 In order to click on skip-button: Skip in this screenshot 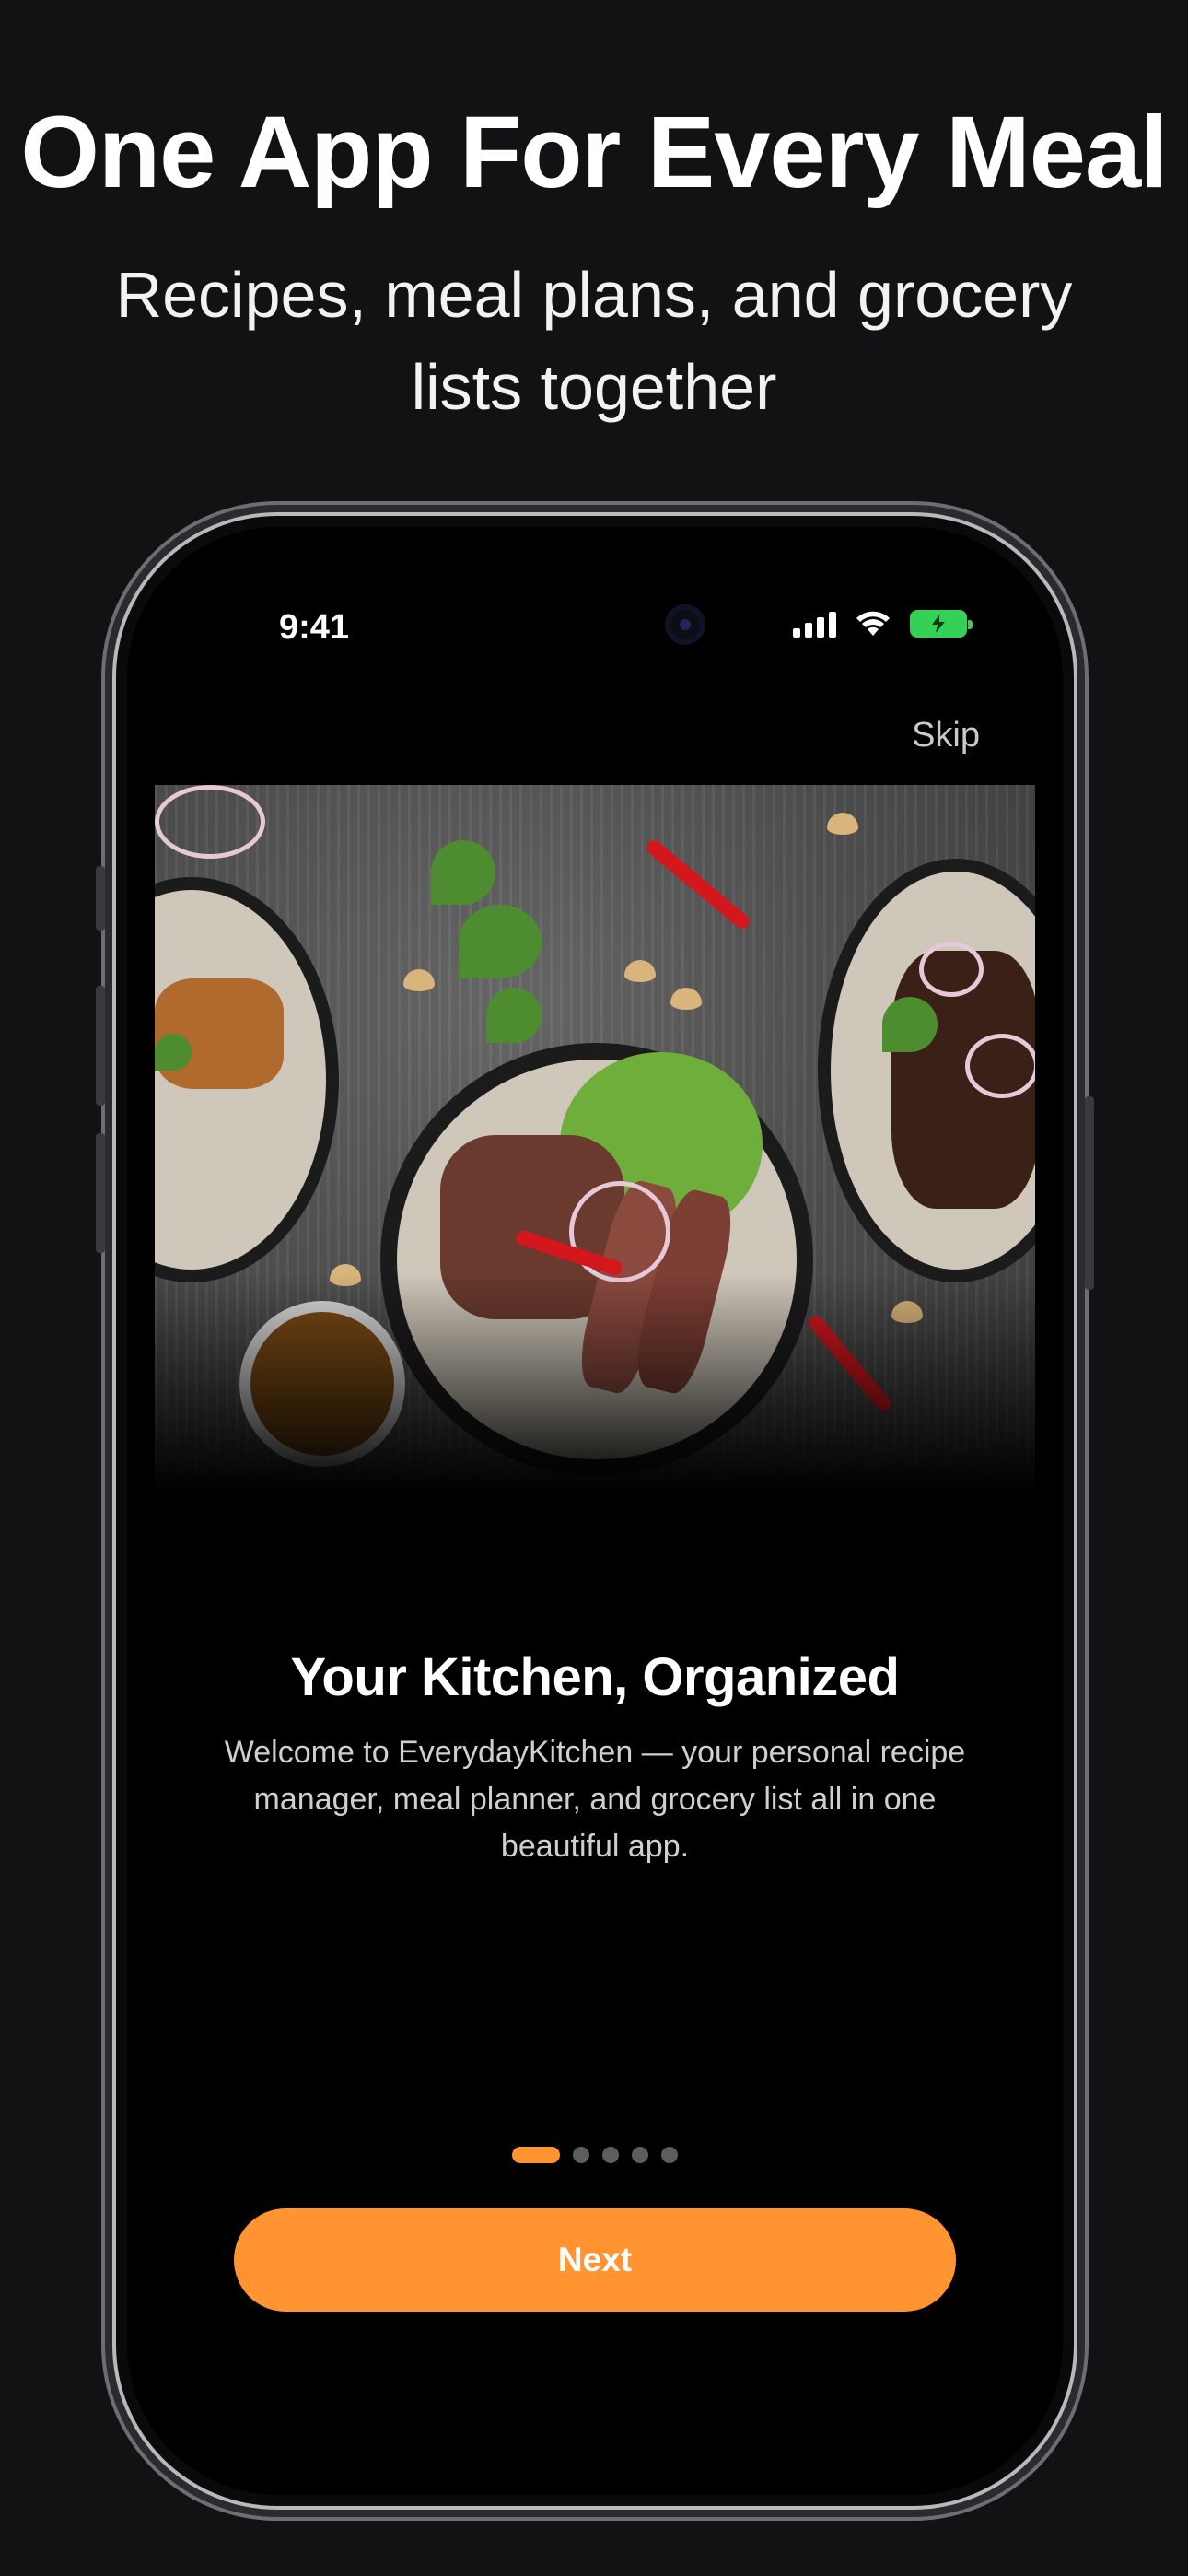, I will do `click(946, 735)`.